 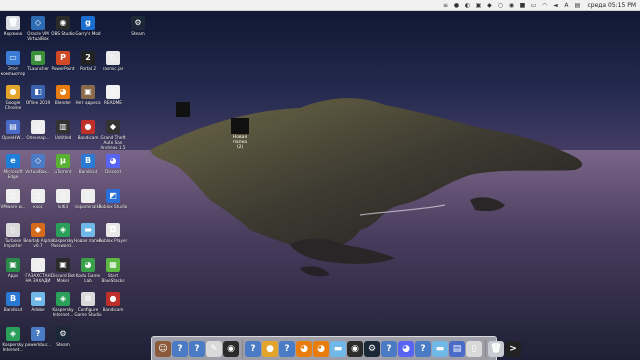 What do you see at coordinates (423, 348) in the screenshot?
I see `help-icon-6: ?` at bounding box center [423, 348].